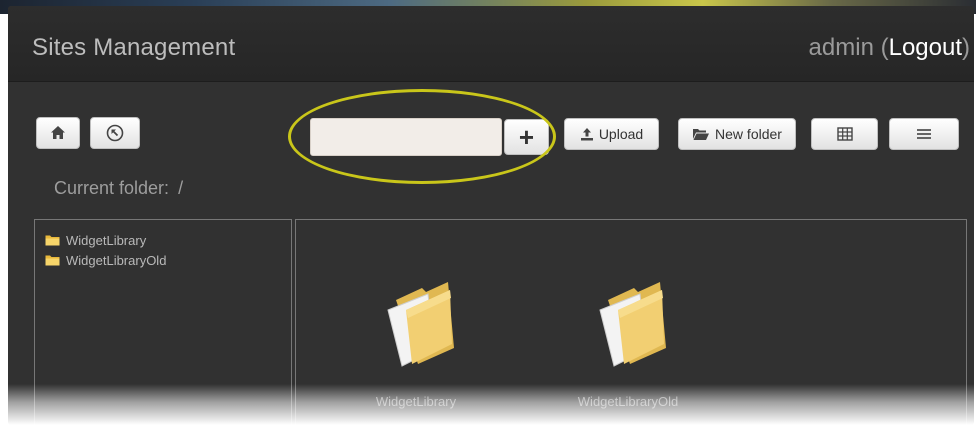  Describe the element at coordinates (526, 137) in the screenshot. I see `add-button: +` at that location.